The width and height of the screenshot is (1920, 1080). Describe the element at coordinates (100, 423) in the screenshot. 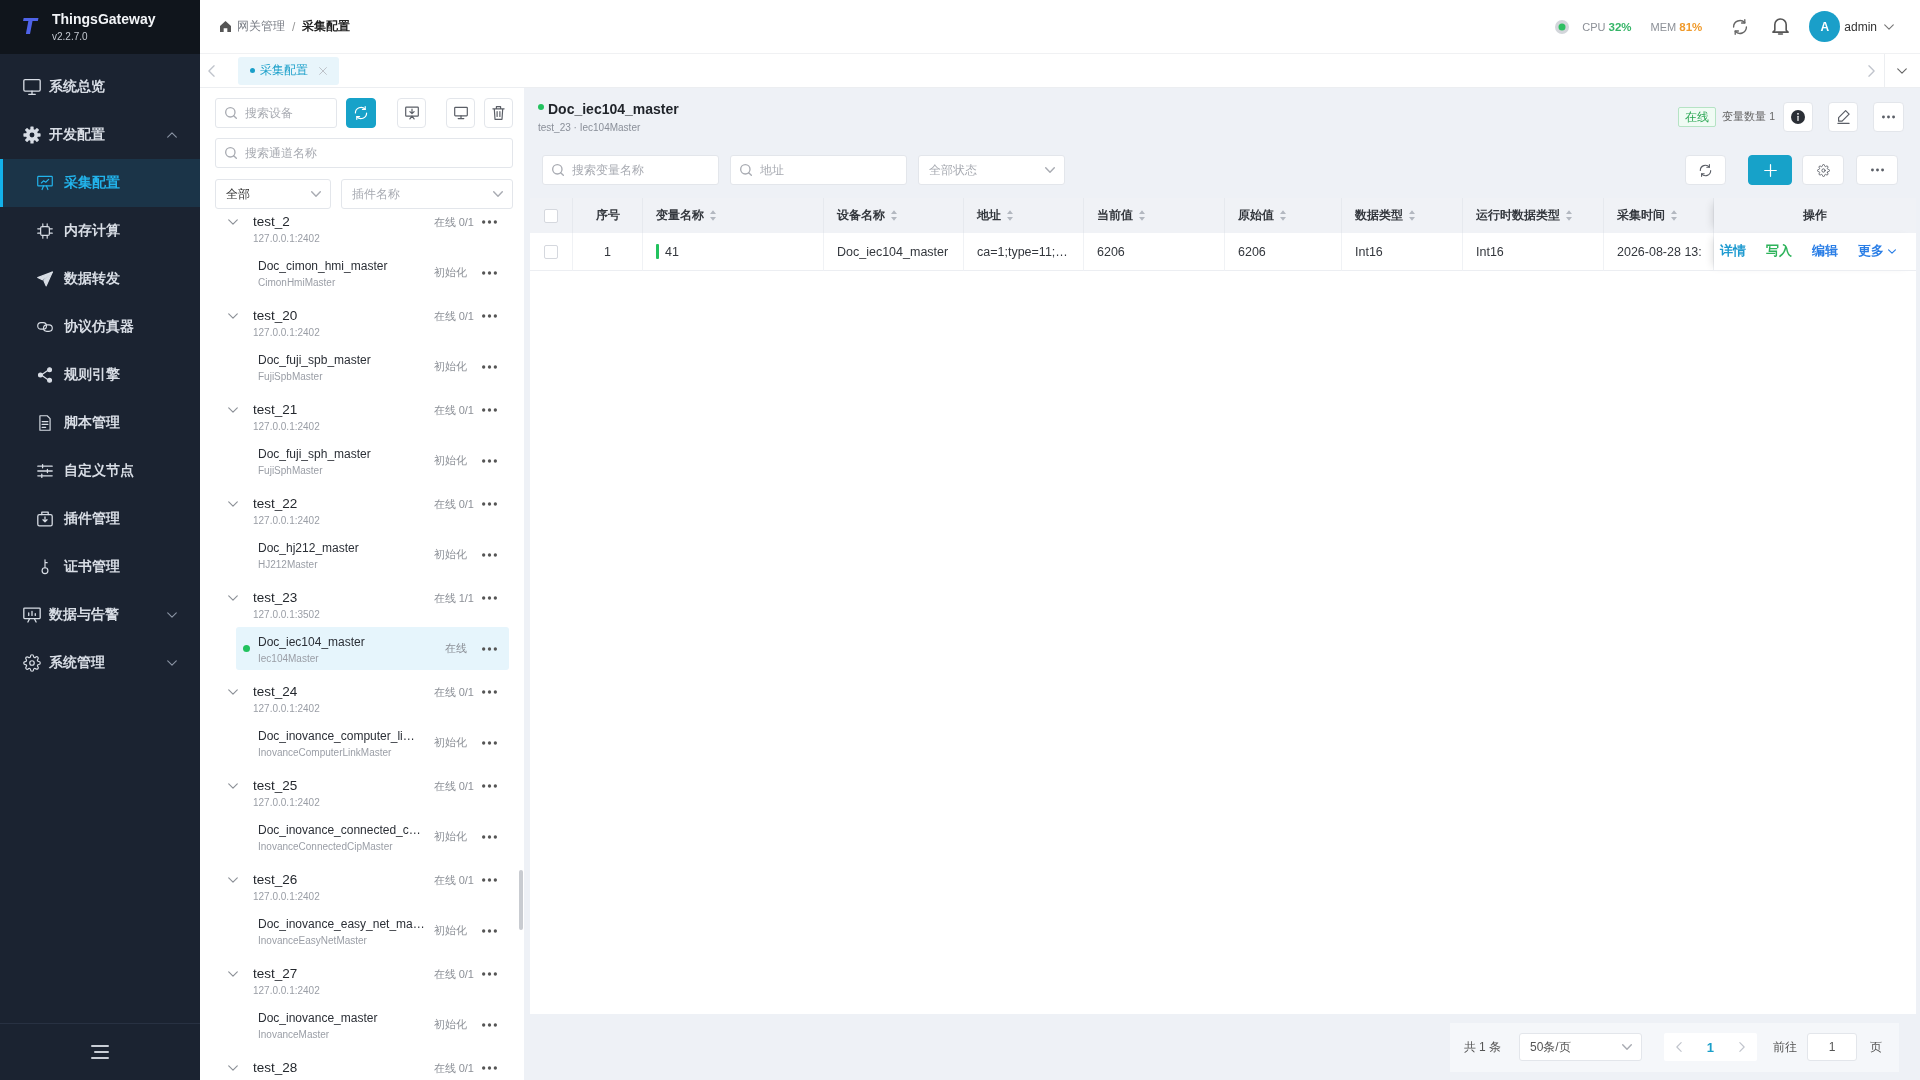

I see `menu-item: 脚本管理` at that location.